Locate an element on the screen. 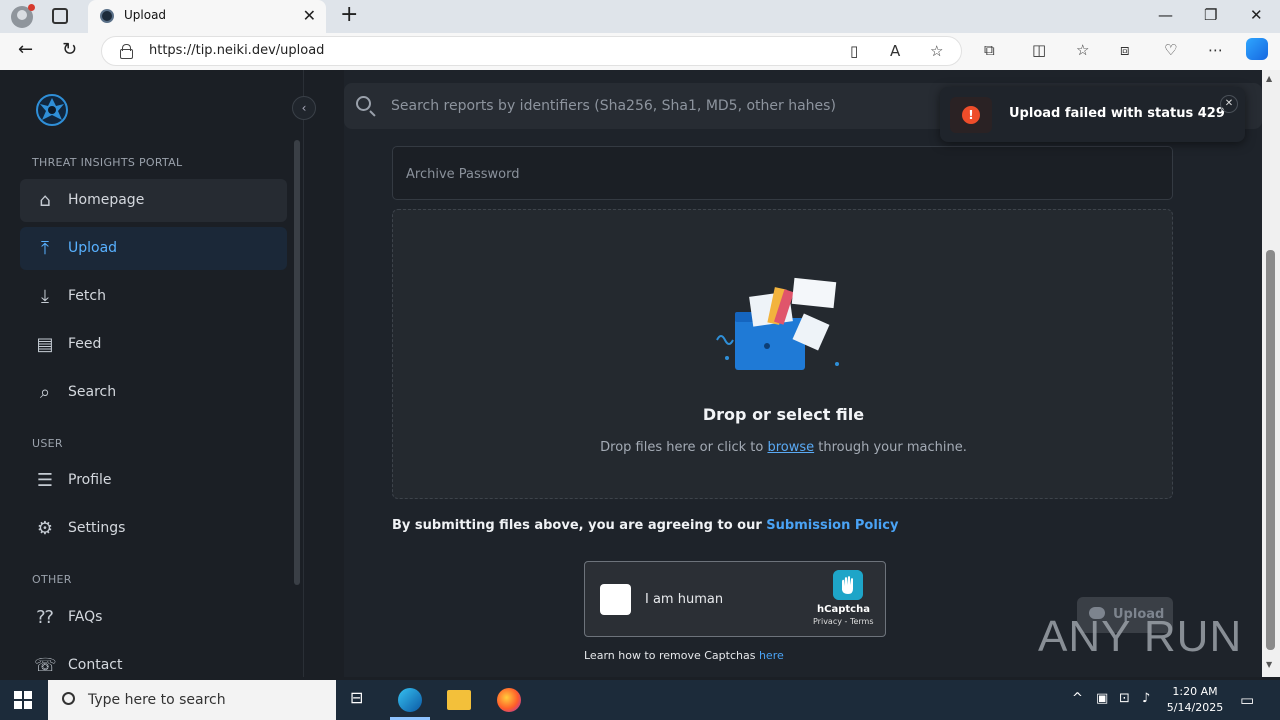 The image size is (1280, 720). captcha-terms-link: Privacy - Terms is located at coordinates (843, 621).